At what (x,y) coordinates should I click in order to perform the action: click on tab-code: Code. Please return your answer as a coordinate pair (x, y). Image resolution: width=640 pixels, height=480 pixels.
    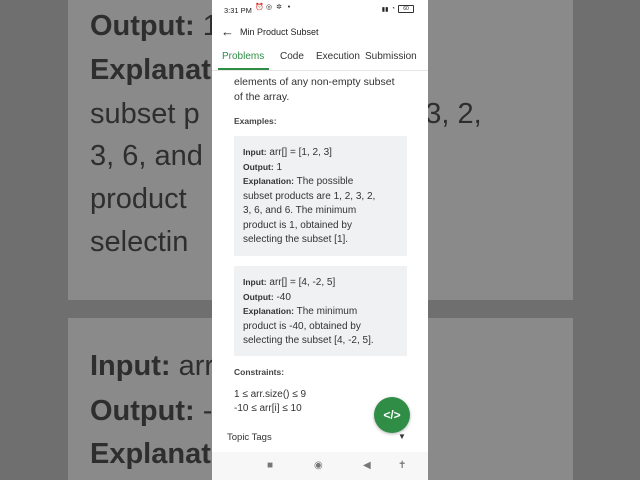
    Looking at the image, I should click on (292, 56).